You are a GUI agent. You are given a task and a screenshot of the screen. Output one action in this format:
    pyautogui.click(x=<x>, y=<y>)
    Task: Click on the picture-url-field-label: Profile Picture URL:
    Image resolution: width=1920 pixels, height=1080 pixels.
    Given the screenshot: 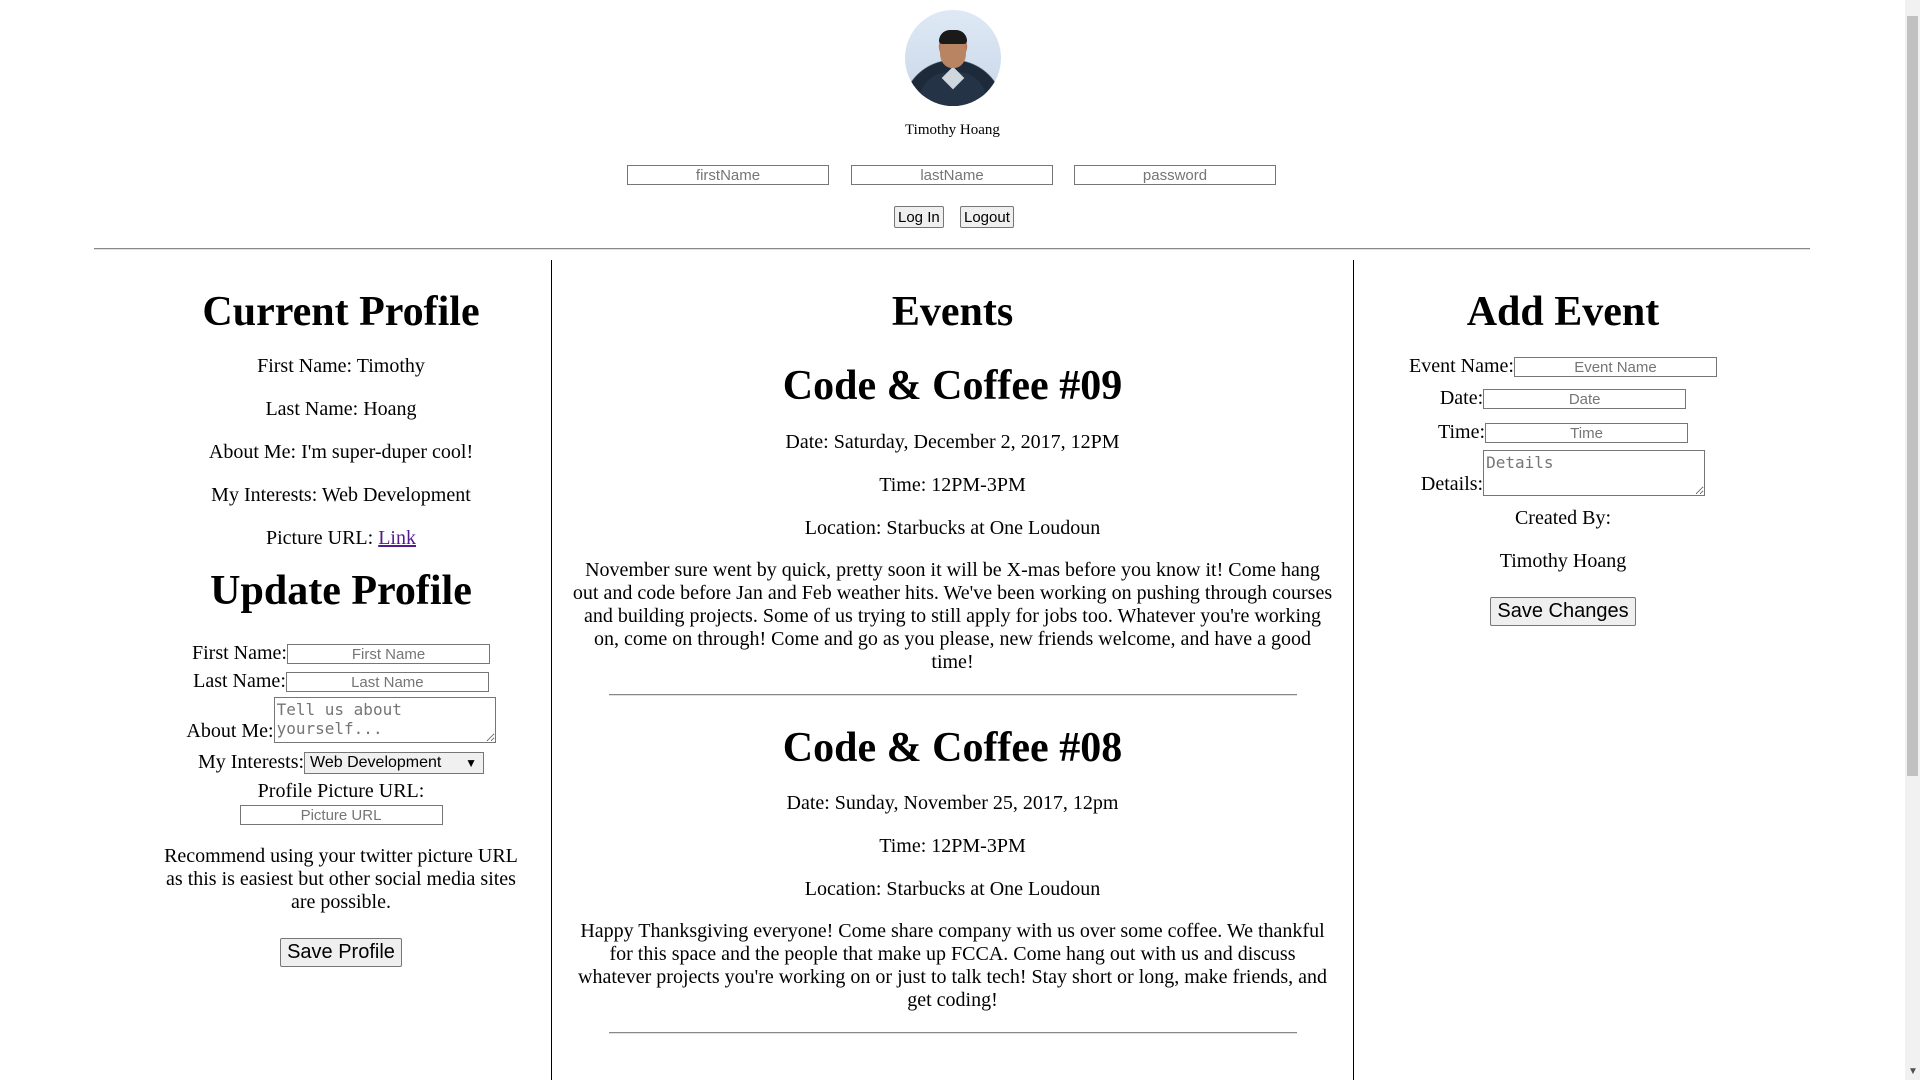 What is the action you would take?
    pyautogui.click(x=341, y=791)
    